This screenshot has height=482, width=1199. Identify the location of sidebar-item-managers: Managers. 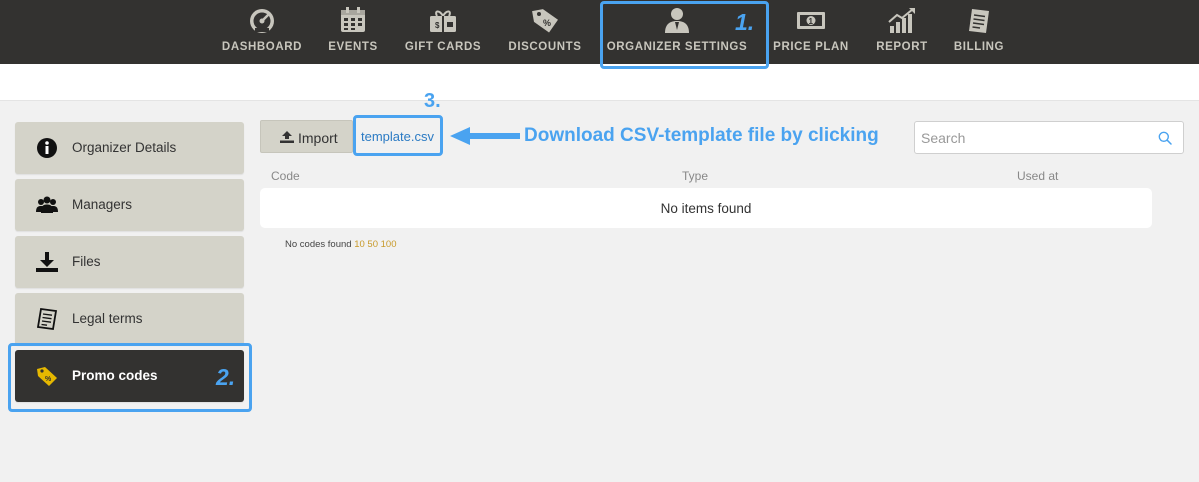
(129, 205).